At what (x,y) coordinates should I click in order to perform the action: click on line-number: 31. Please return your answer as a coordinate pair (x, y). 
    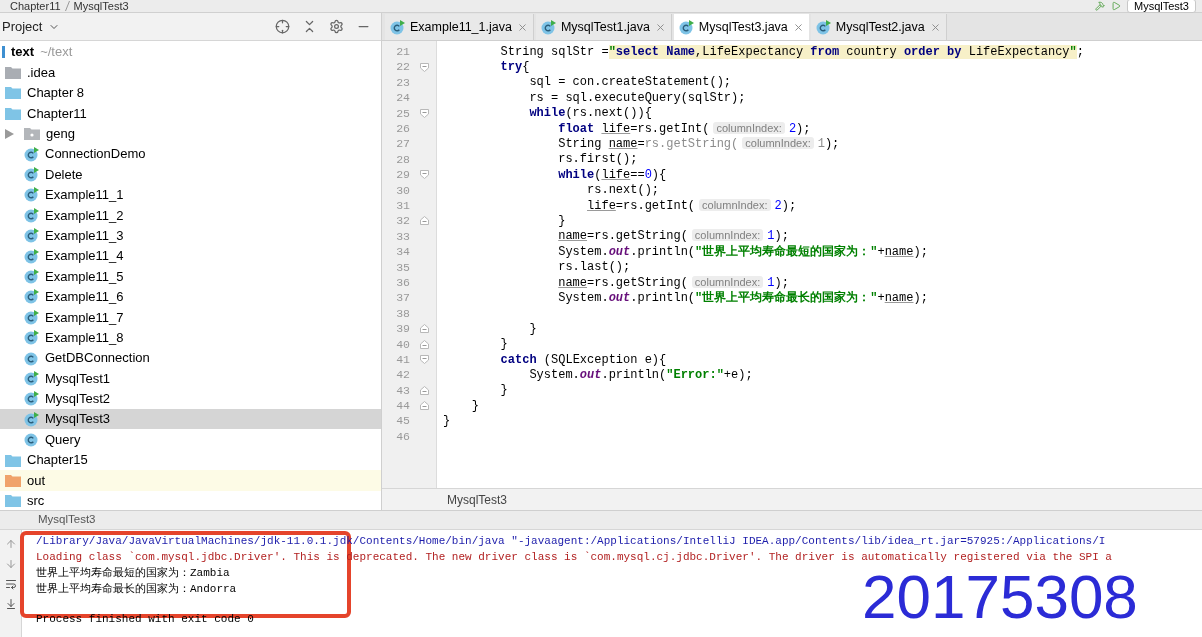
    Looking at the image, I should click on (403, 206).